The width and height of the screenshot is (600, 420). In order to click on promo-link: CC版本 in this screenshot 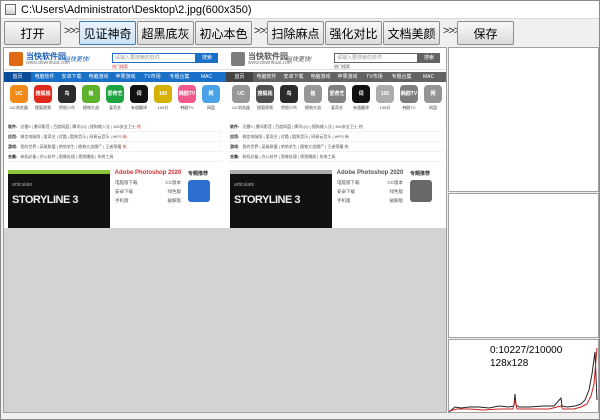, I will do `click(173, 182)`.